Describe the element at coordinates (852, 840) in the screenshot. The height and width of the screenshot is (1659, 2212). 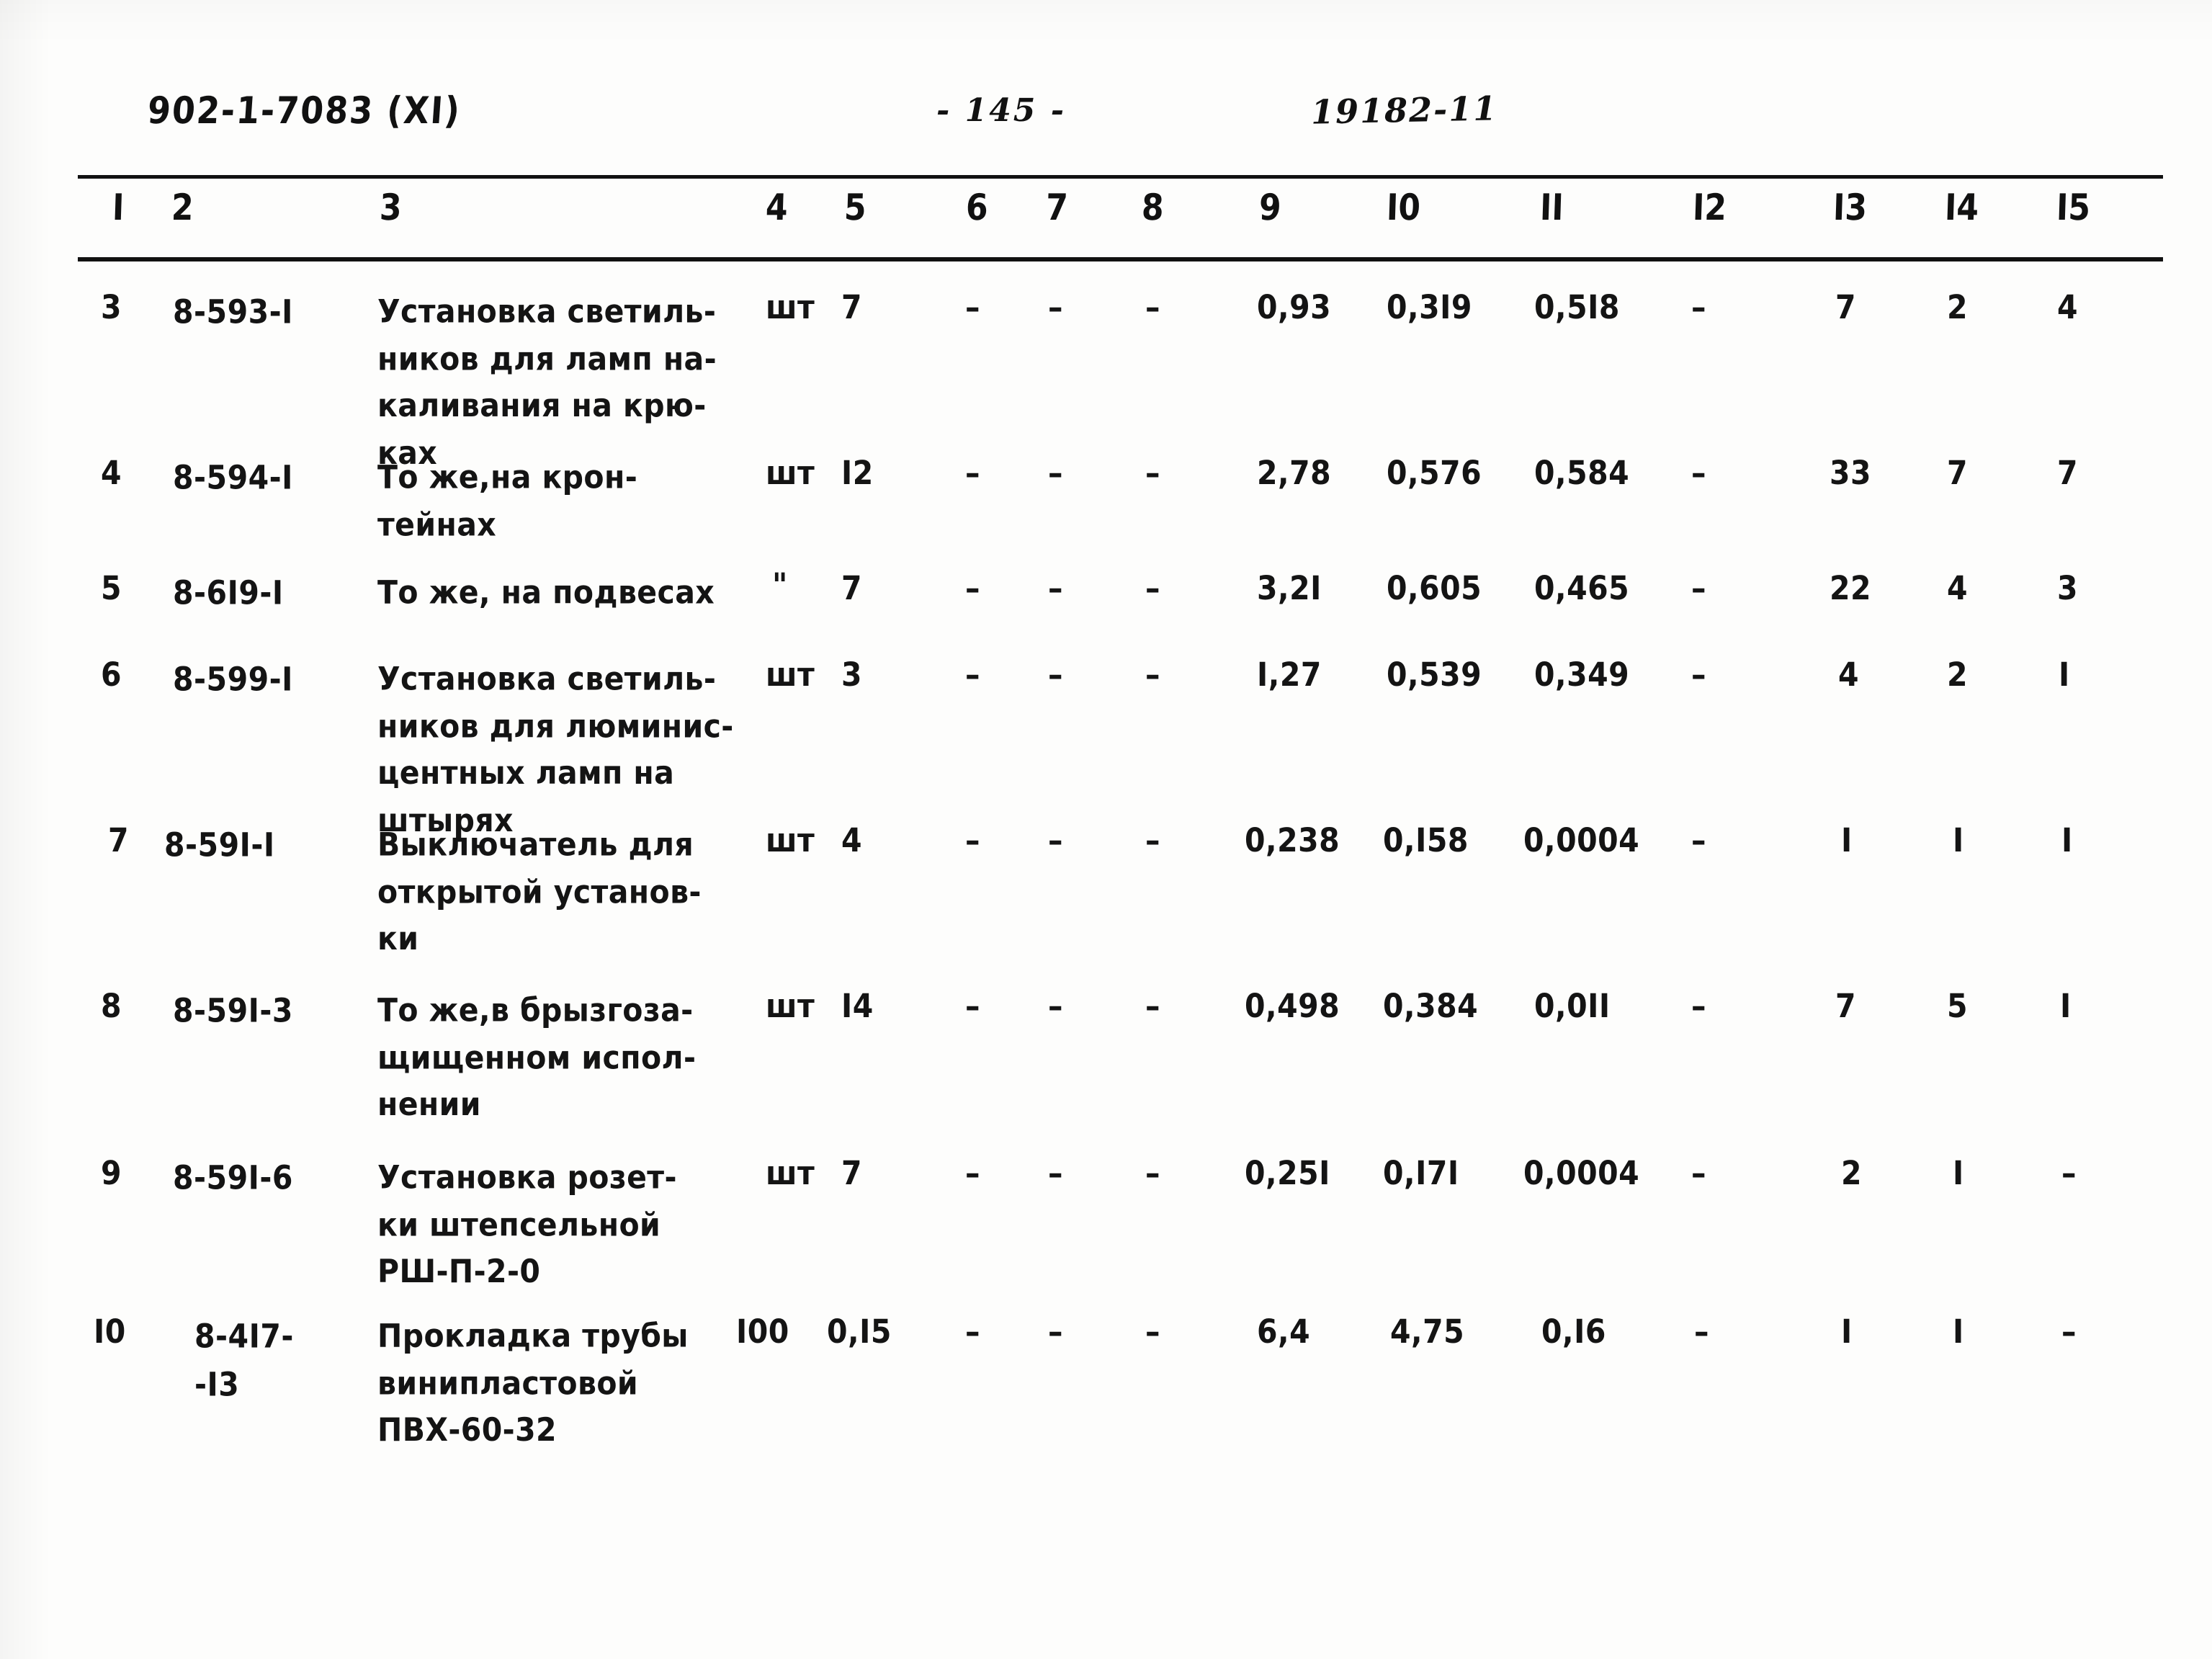
I see `cell-col5: 4` at that location.